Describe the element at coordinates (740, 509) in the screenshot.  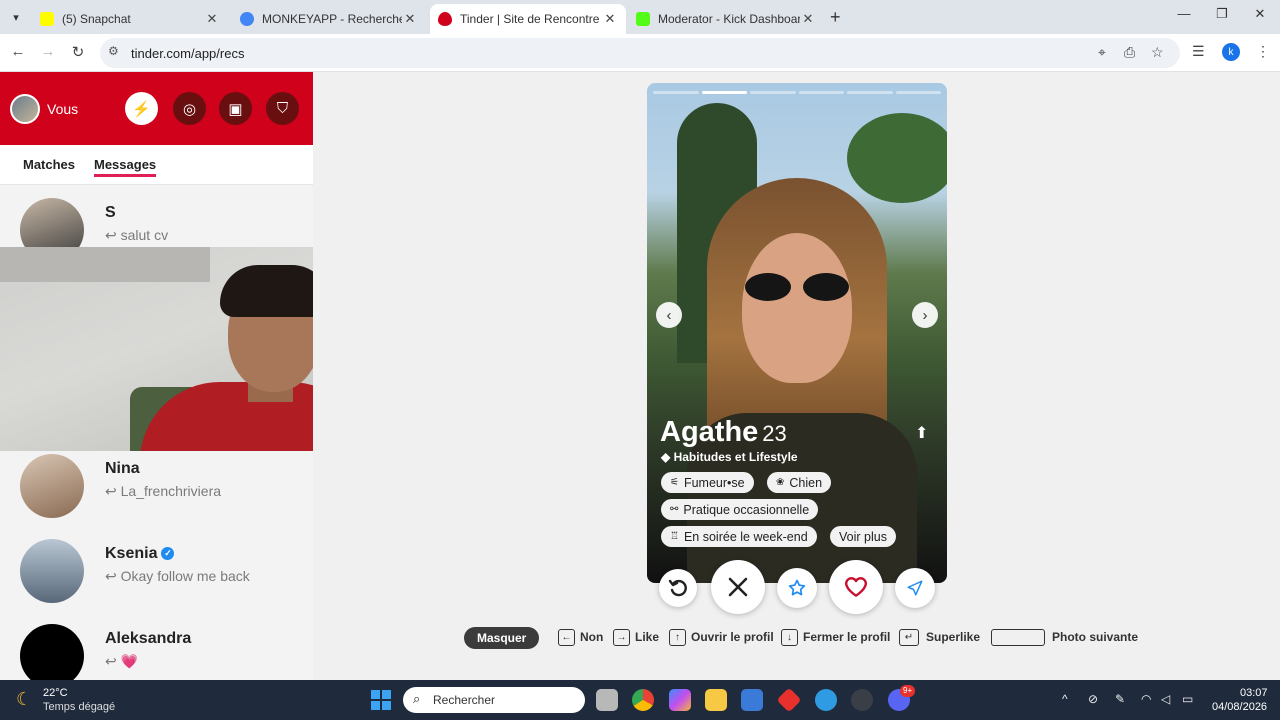
I see `chip-workout: ⚯ Pratique occasionnelle` at that location.